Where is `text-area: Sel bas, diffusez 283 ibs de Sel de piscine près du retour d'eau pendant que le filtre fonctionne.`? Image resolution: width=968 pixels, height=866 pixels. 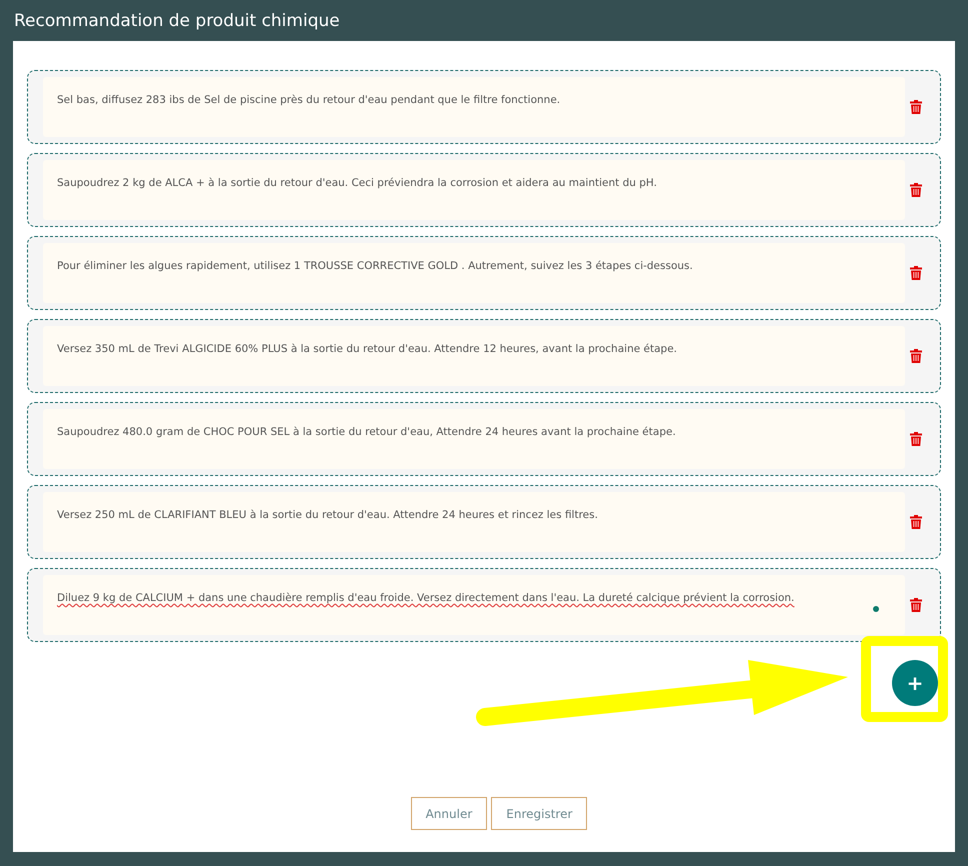
text-area: Sel bas, diffusez 283 ibs de Sel de piscine près du retour d'eau pendant que le filtre fonctionne. is located at coordinates (474, 107).